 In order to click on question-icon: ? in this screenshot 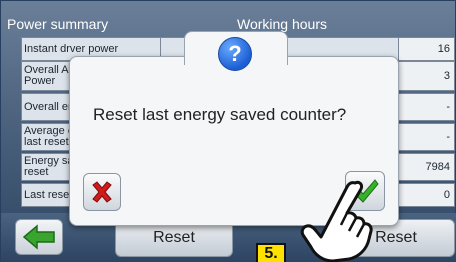, I will do `click(235, 54)`.